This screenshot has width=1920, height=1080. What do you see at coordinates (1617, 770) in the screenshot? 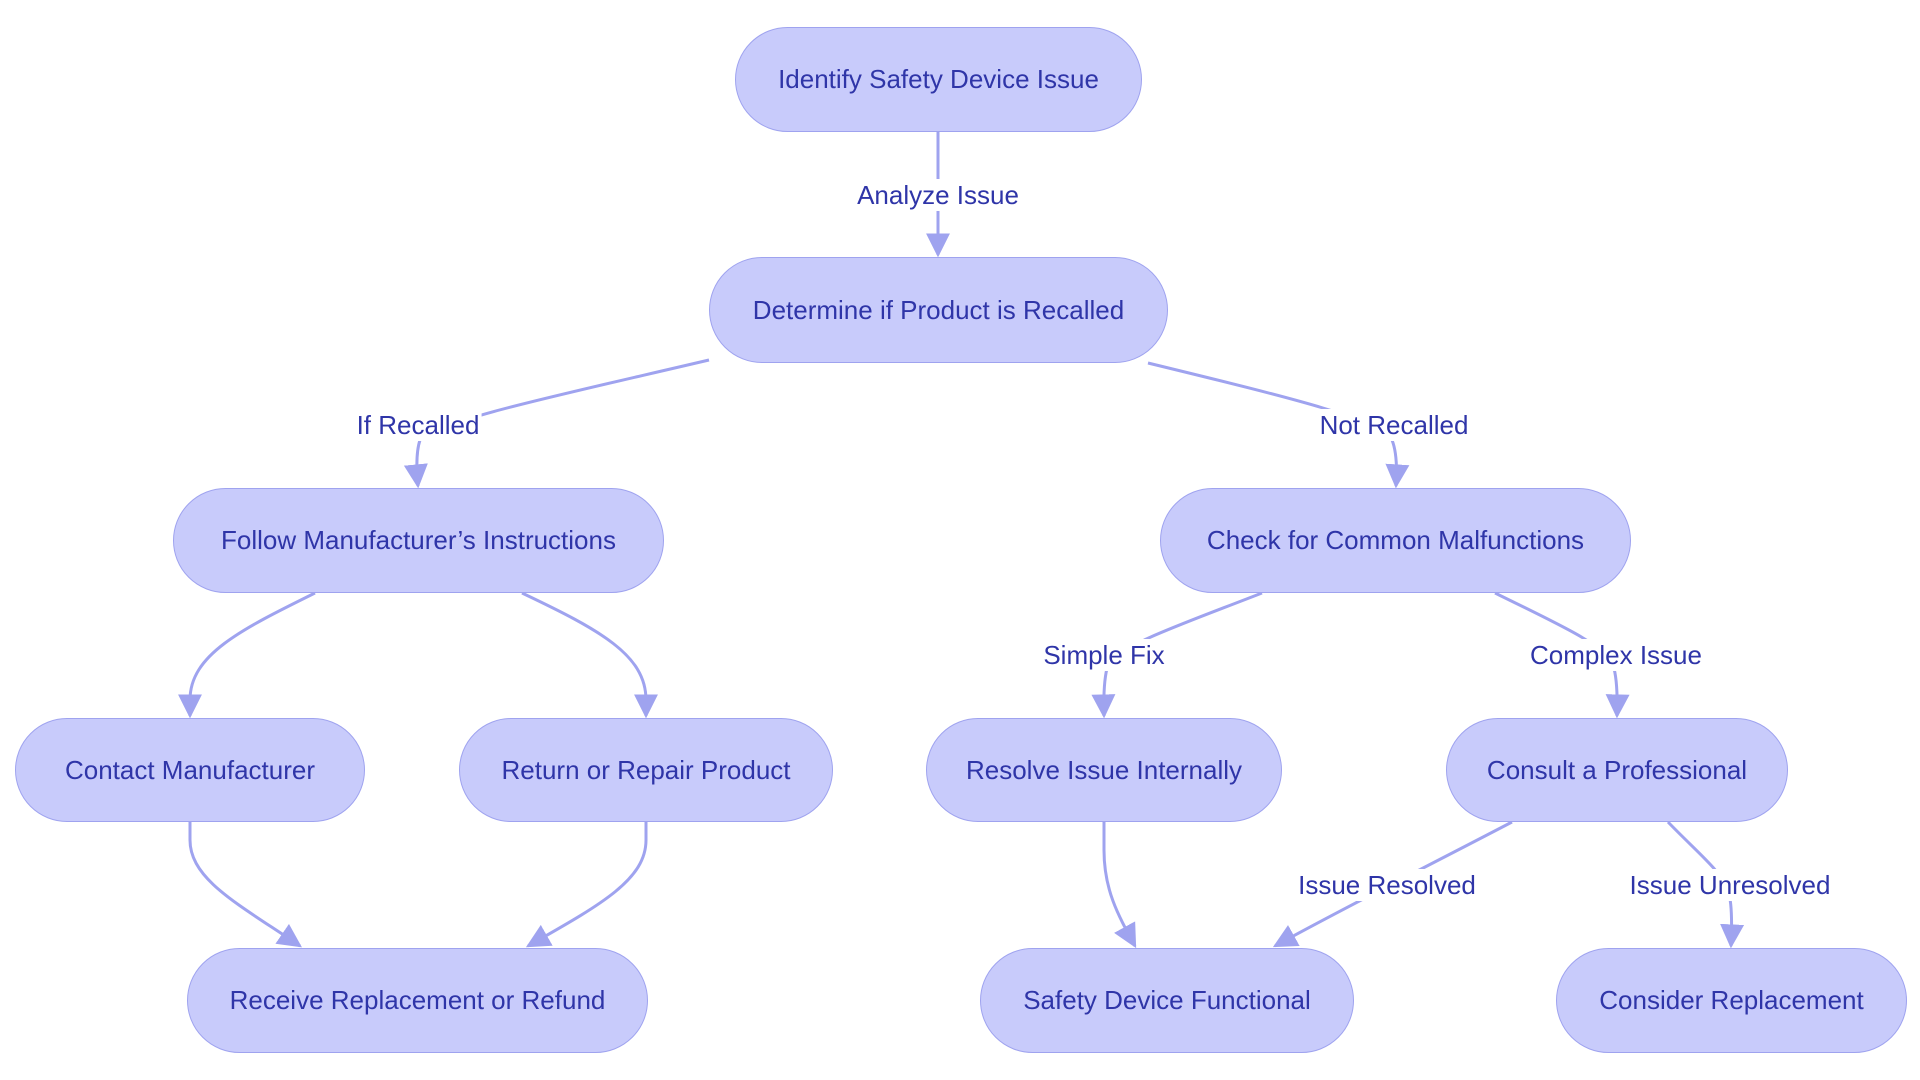
I see `node-consult-a-professional: Consult a Professional` at bounding box center [1617, 770].